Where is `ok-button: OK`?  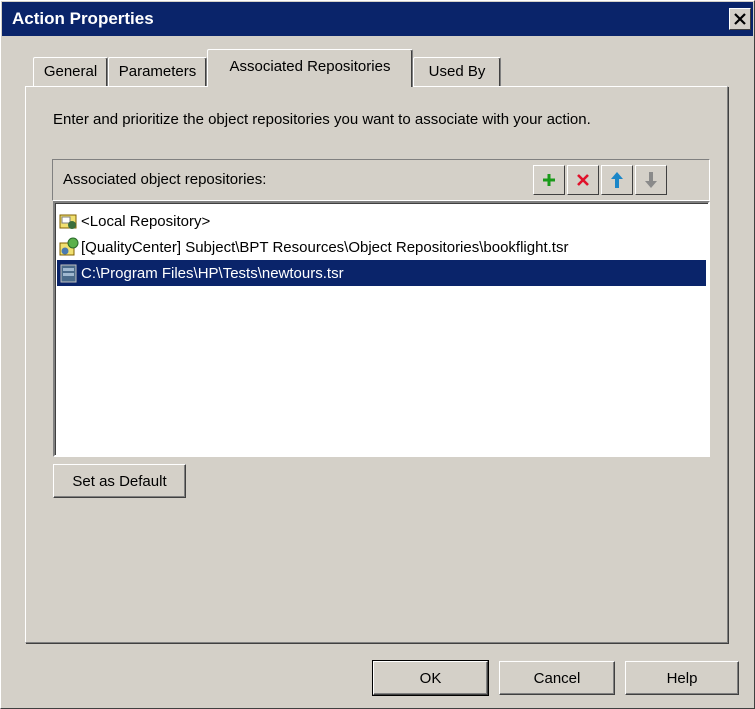
ok-button: OK is located at coordinates (430, 678).